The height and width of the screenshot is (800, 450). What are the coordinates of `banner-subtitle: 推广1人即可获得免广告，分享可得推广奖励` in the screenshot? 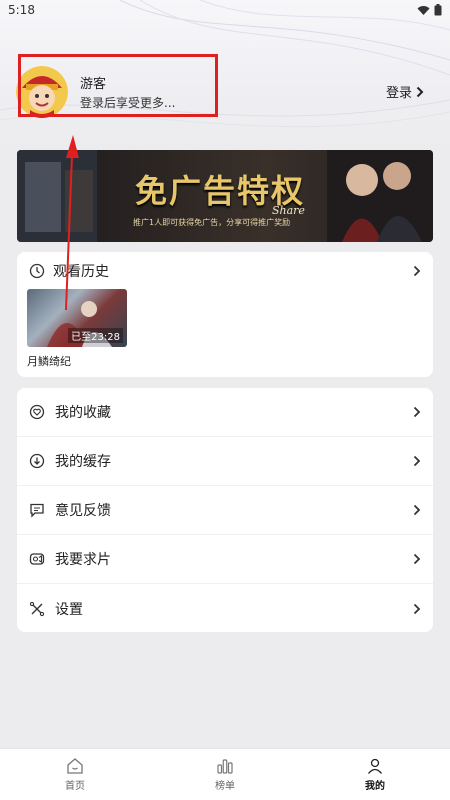 It's located at (212, 222).